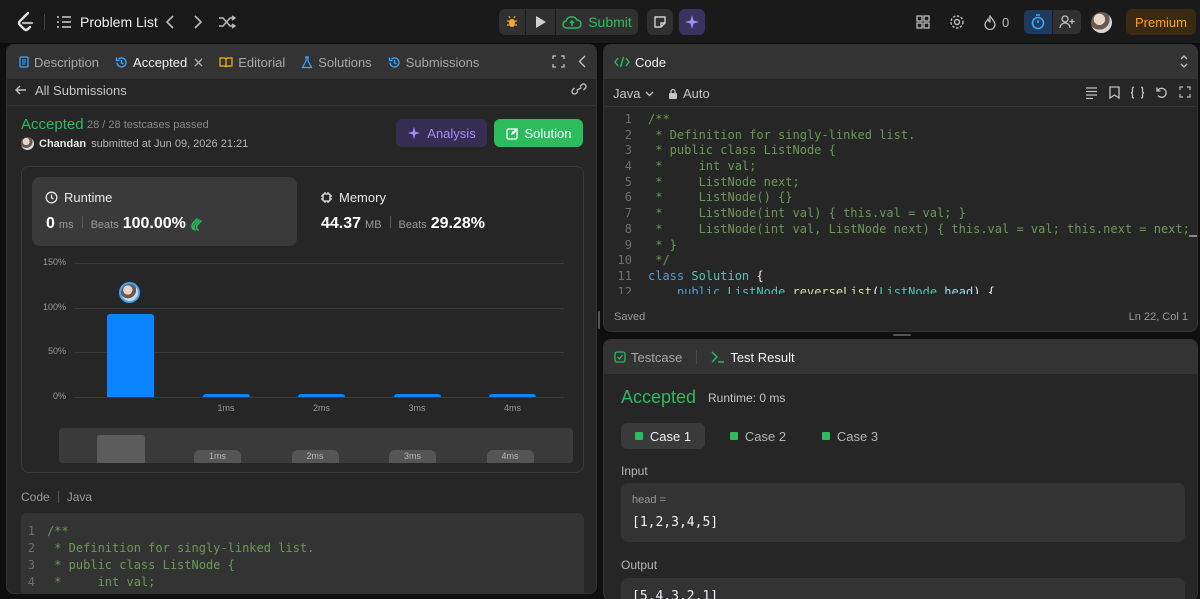 The height and width of the screenshot is (599, 1200). I want to click on saved-status: Saved, so click(630, 317).